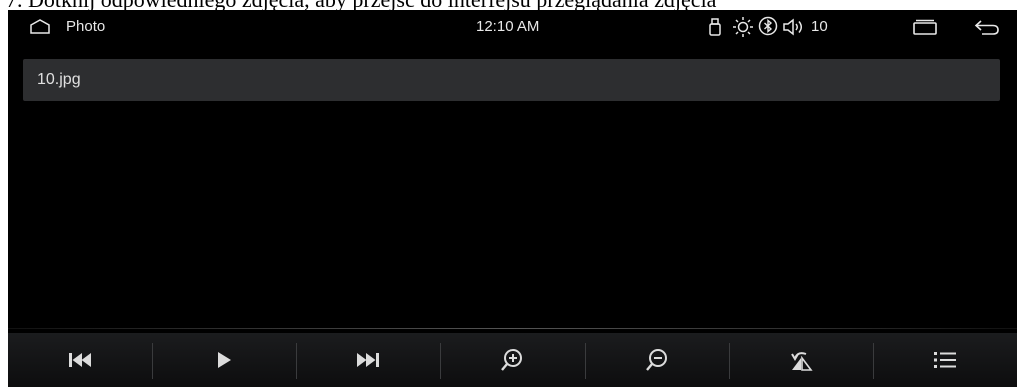 The width and height of the screenshot is (1025, 387). Describe the element at coordinates (508, 26) in the screenshot. I see `clock: 12:10 AM` at that location.